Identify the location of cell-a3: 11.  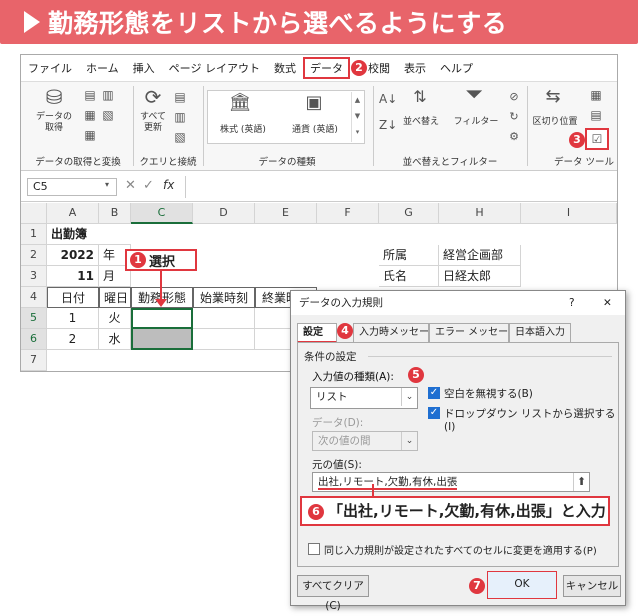
(73, 276).